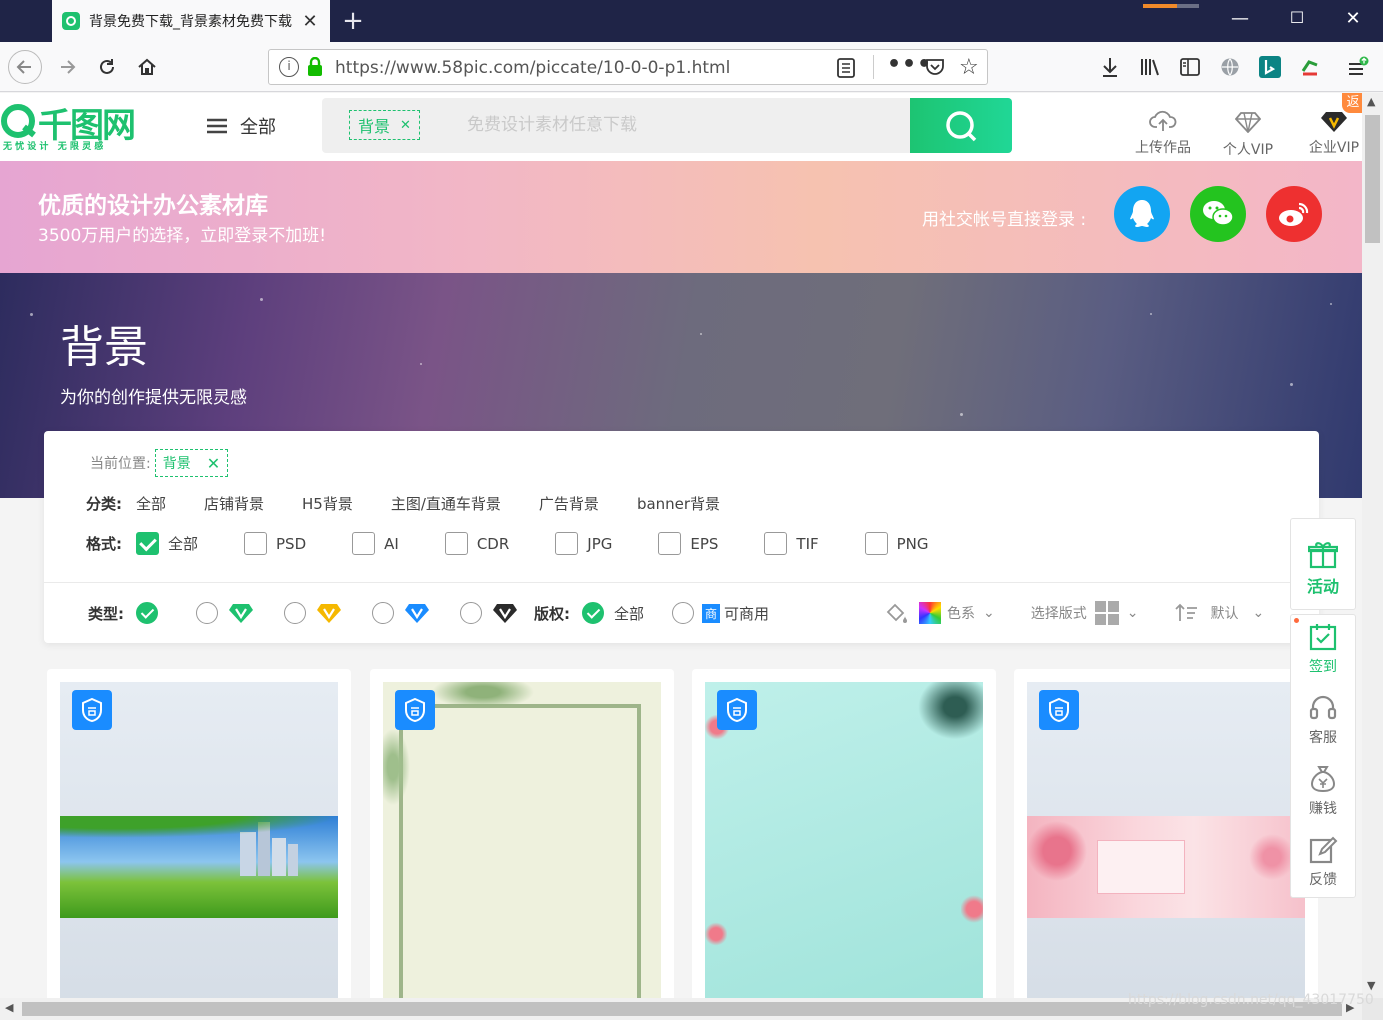  Describe the element at coordinates (1372, 545) in the screenshot. I see `vertical-scrollbar: ▲ ▼` at that location.